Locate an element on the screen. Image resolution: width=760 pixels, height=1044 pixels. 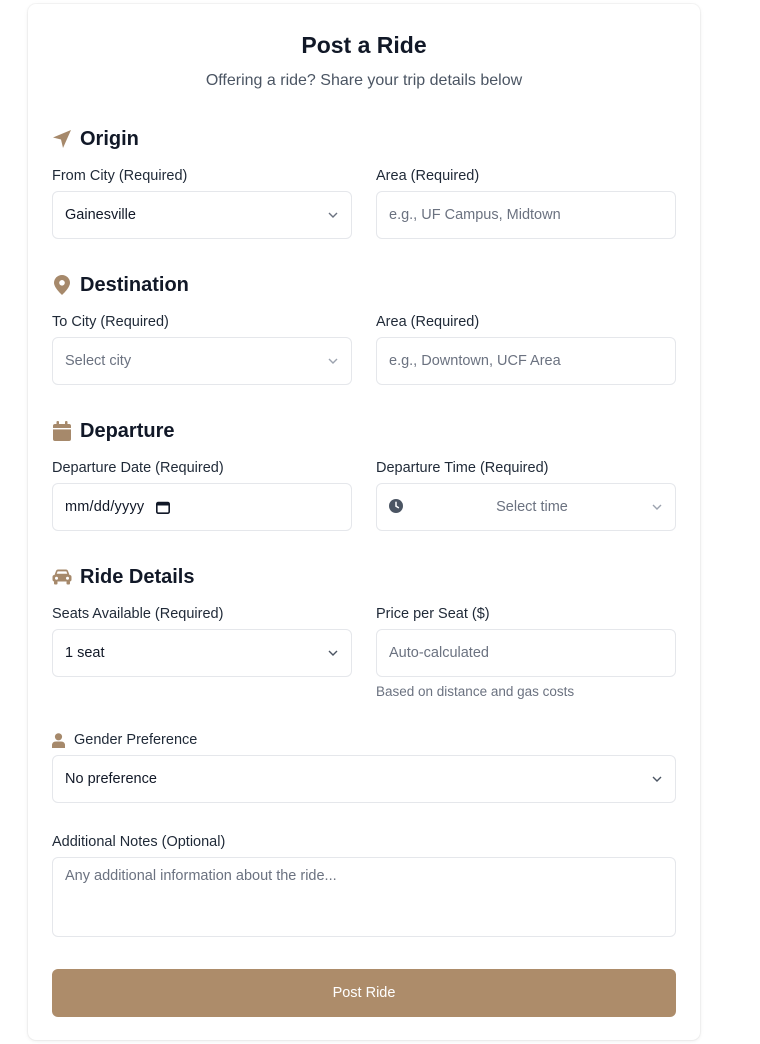
calendar-icon is located at coordinates (62, 431).